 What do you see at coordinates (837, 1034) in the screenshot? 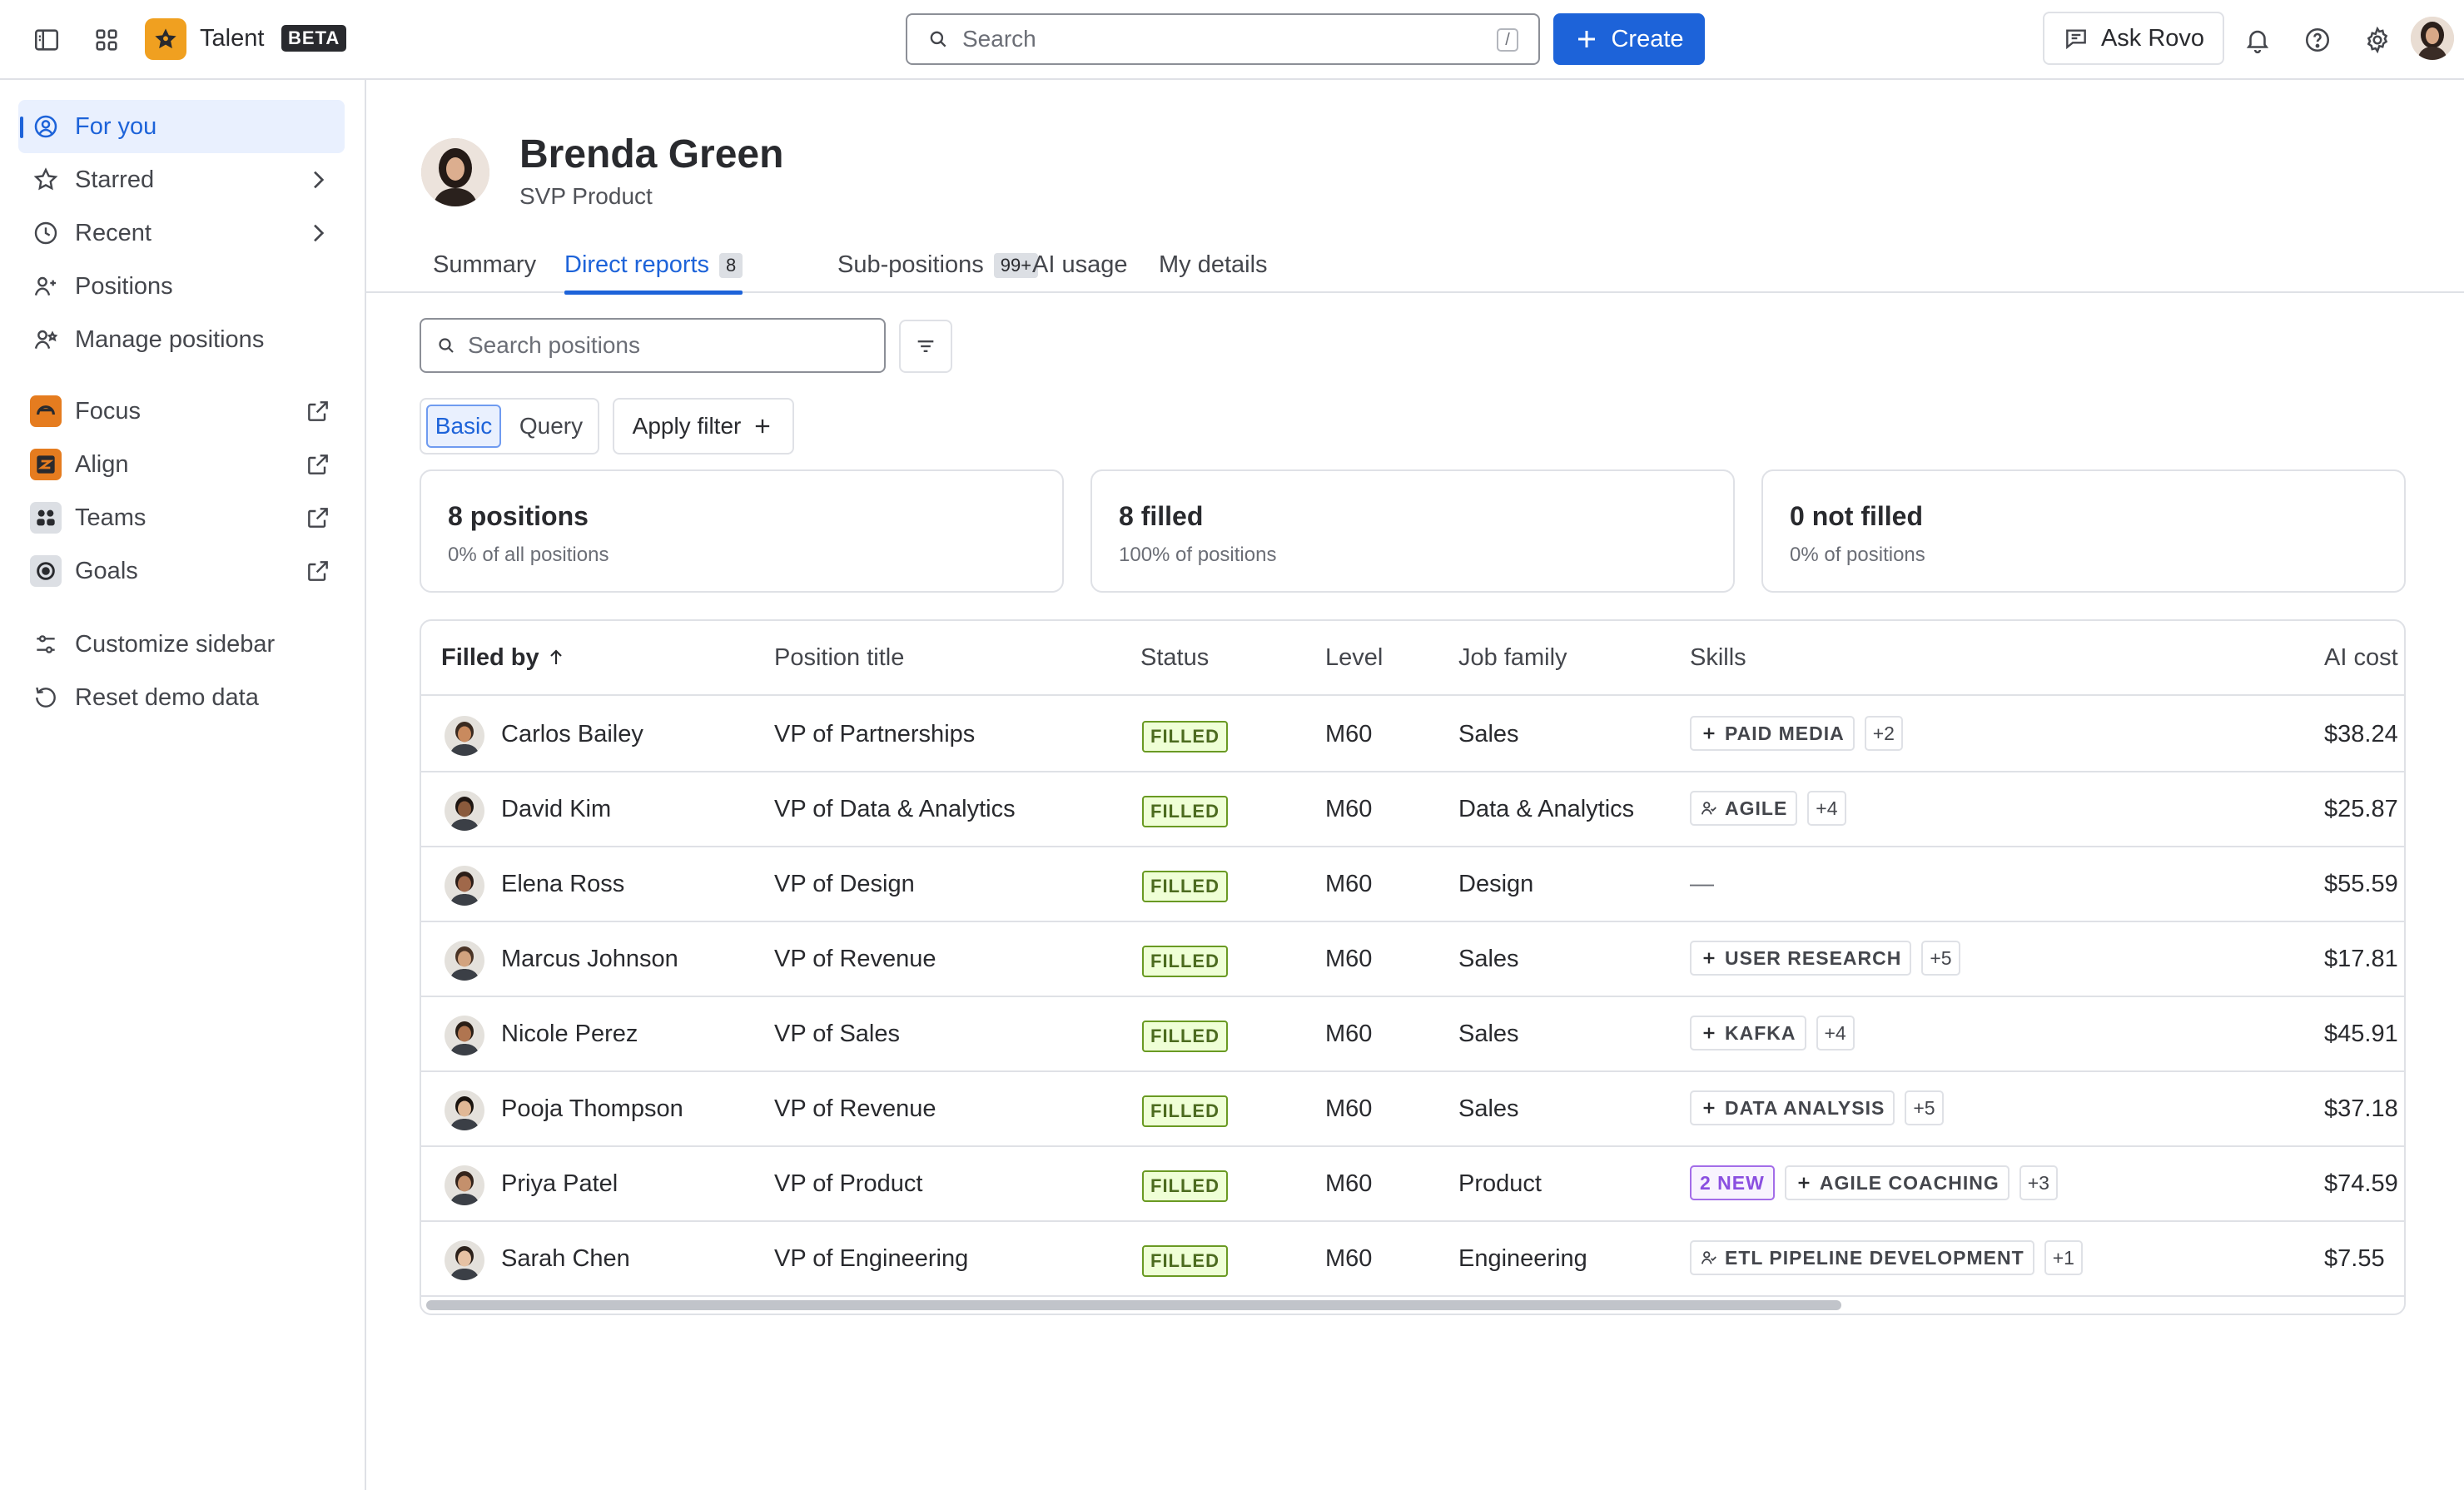
I see `position-title: VP of Sales` at bounding box center [837, 1034].